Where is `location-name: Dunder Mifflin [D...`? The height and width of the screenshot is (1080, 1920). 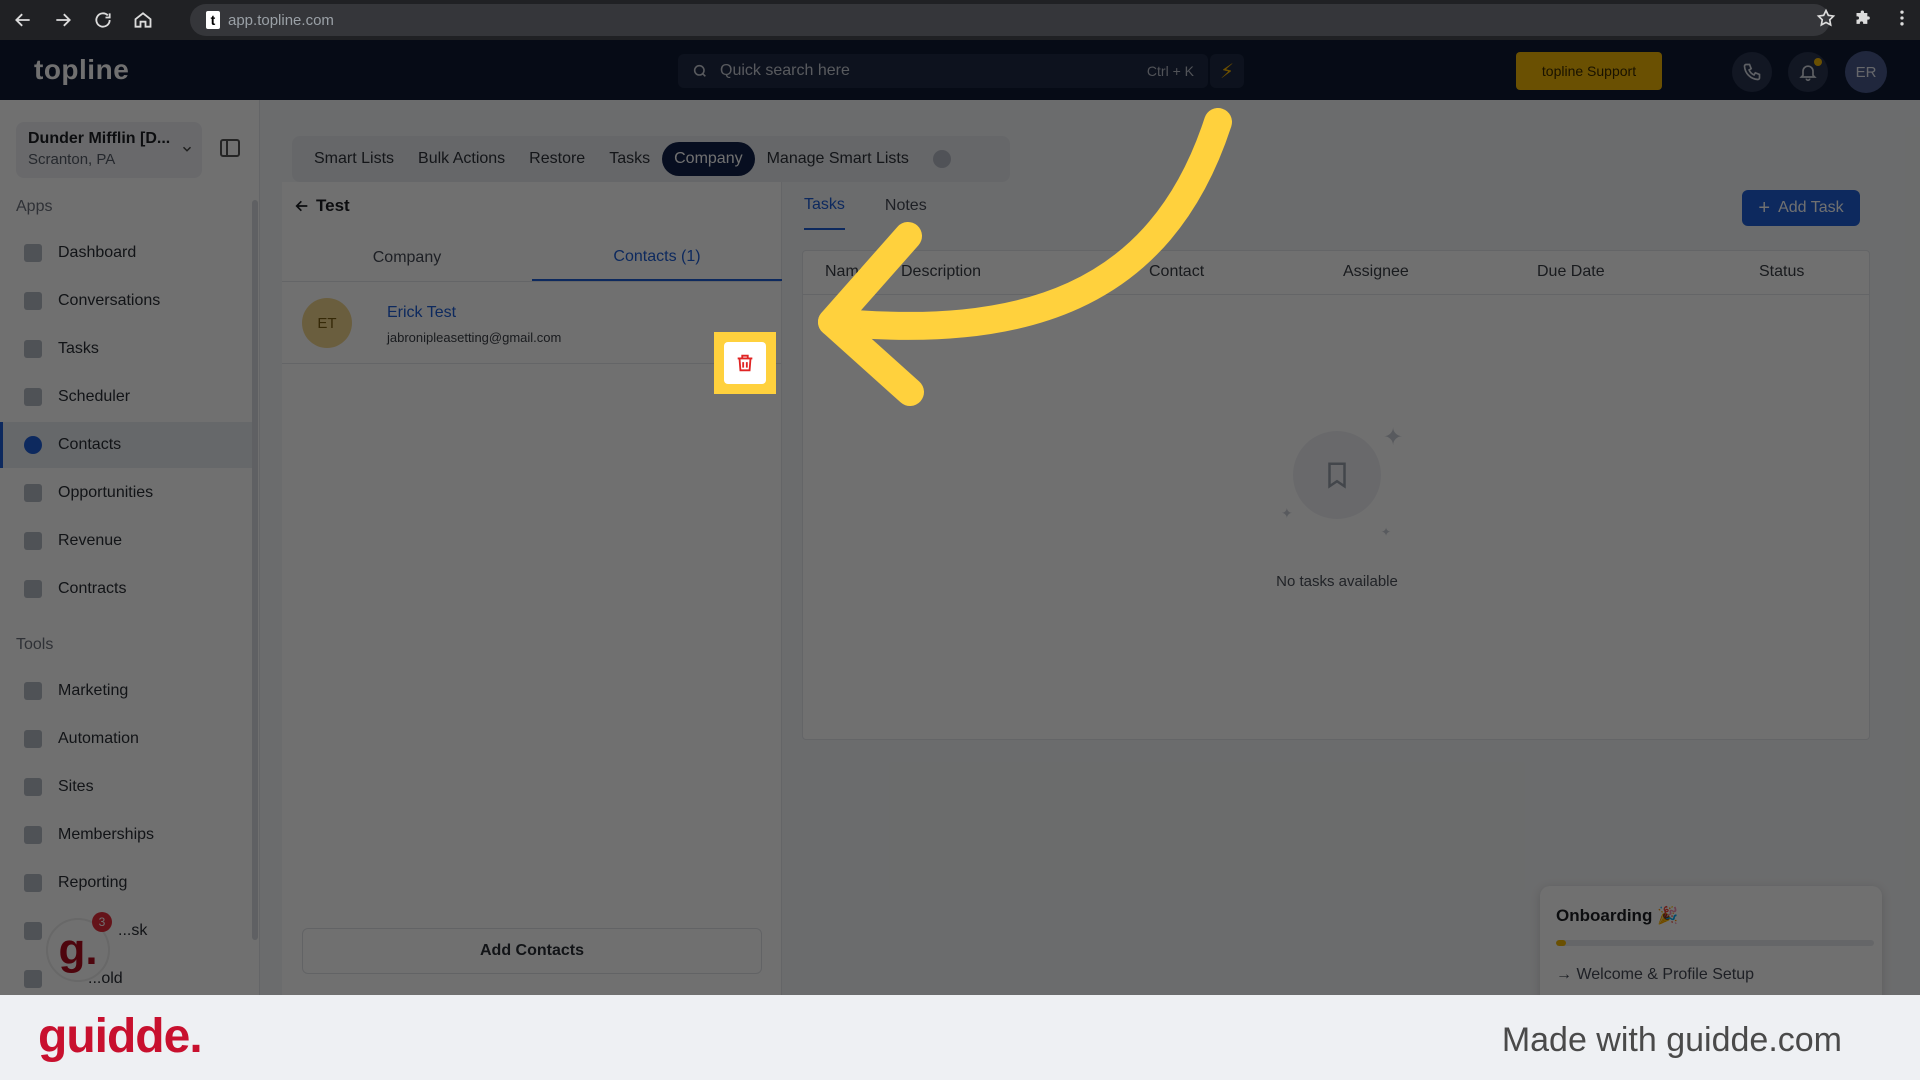
location-name: Dunder Mifflin [D... is located at coordinates (99, 138).